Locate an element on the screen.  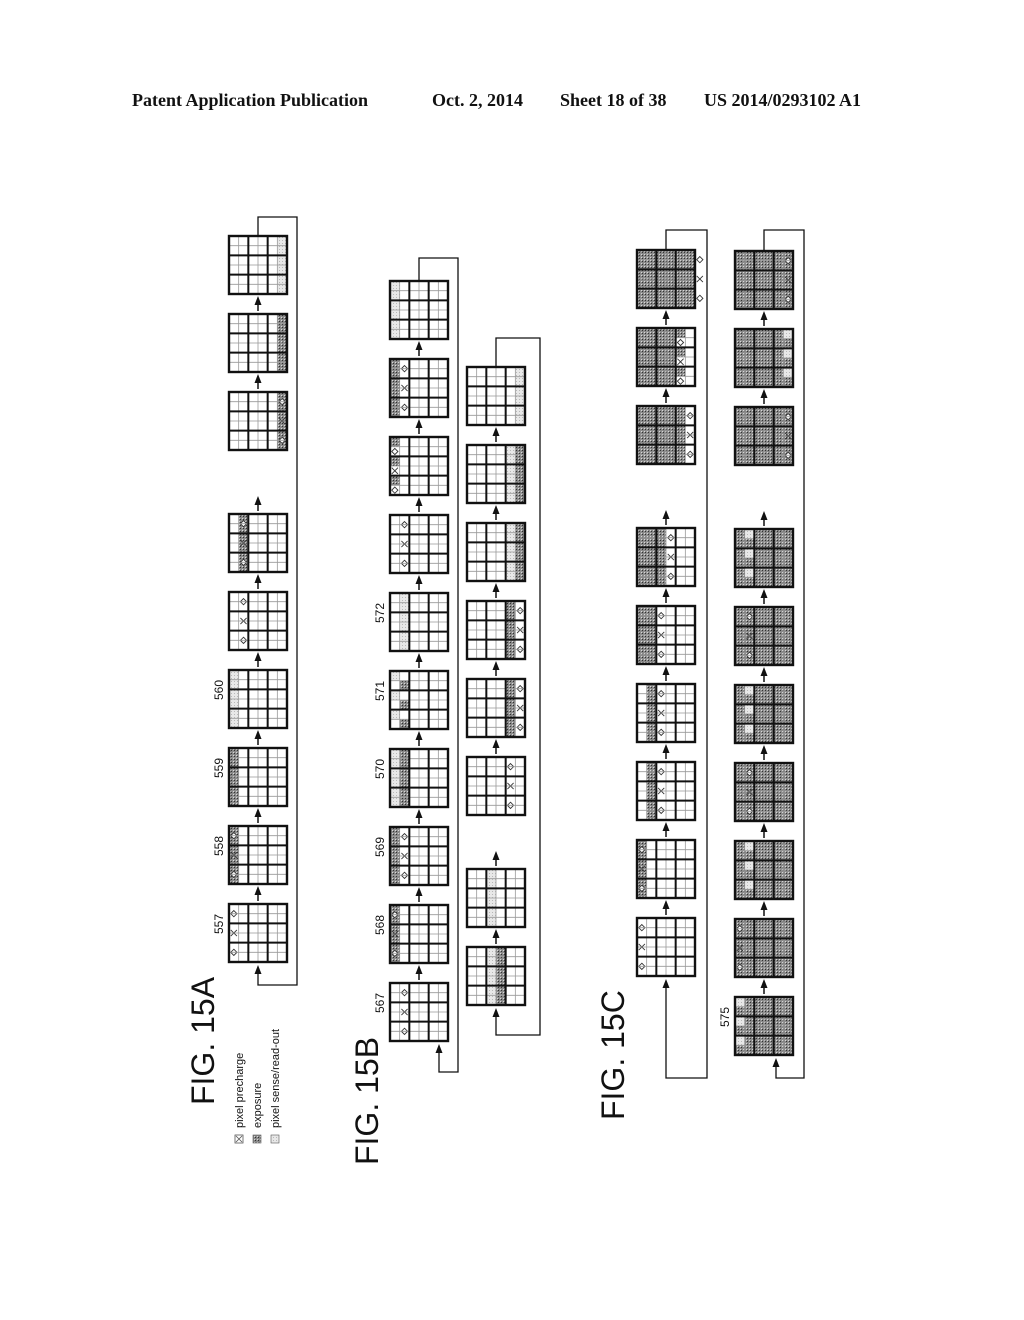
pixel-array-block: 571 is located at coordinates (411, 700).